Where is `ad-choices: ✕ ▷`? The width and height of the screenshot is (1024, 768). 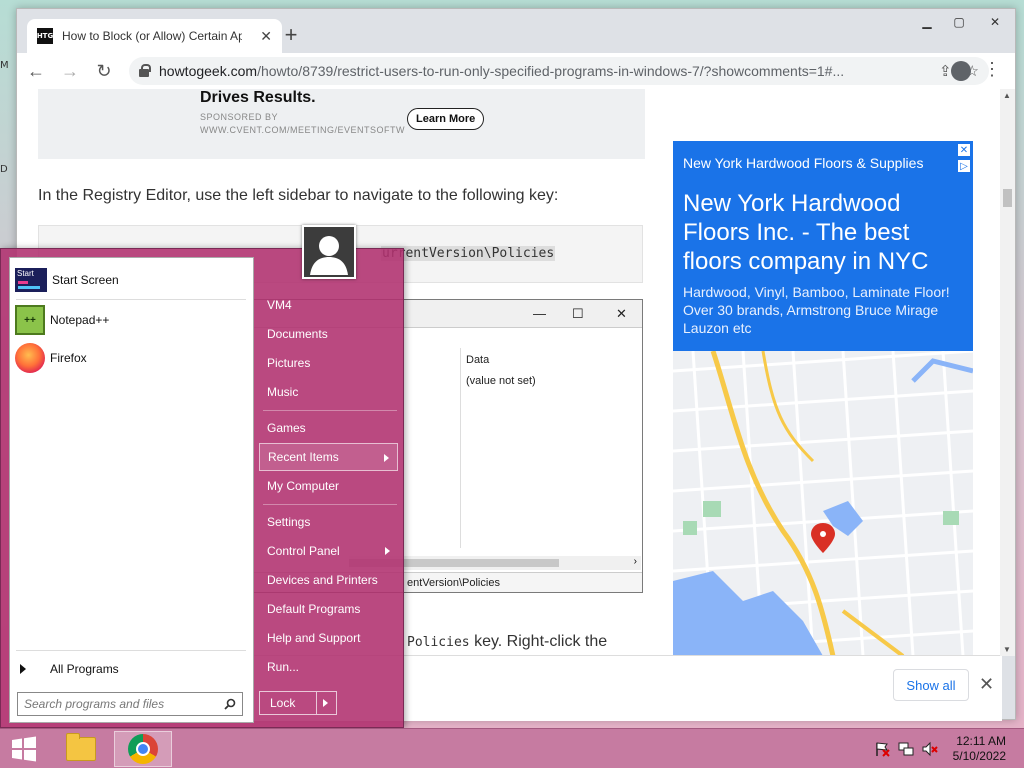 ad-choices: ✕ ▷ is located at coordinates (964, 160).